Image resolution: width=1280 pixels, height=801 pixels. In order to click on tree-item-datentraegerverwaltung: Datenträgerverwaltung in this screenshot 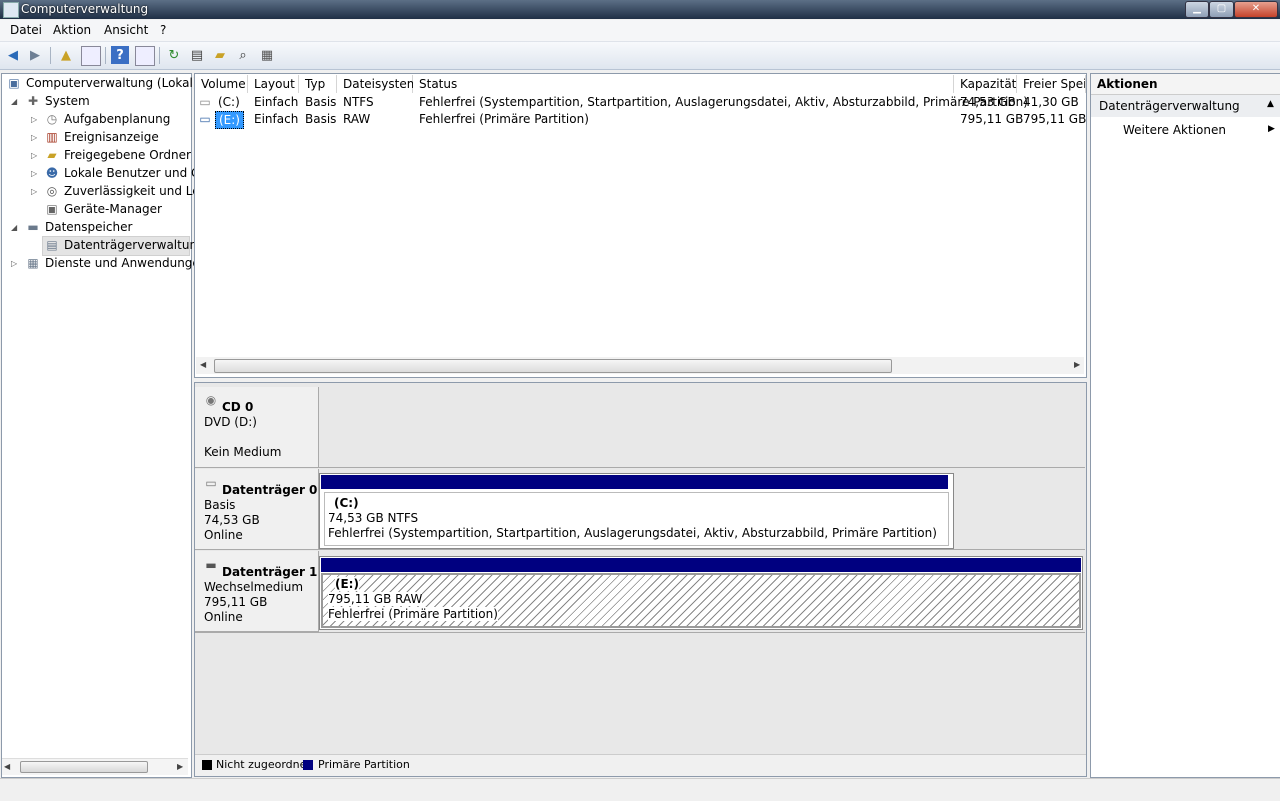, I will do `click(134, 245)`.